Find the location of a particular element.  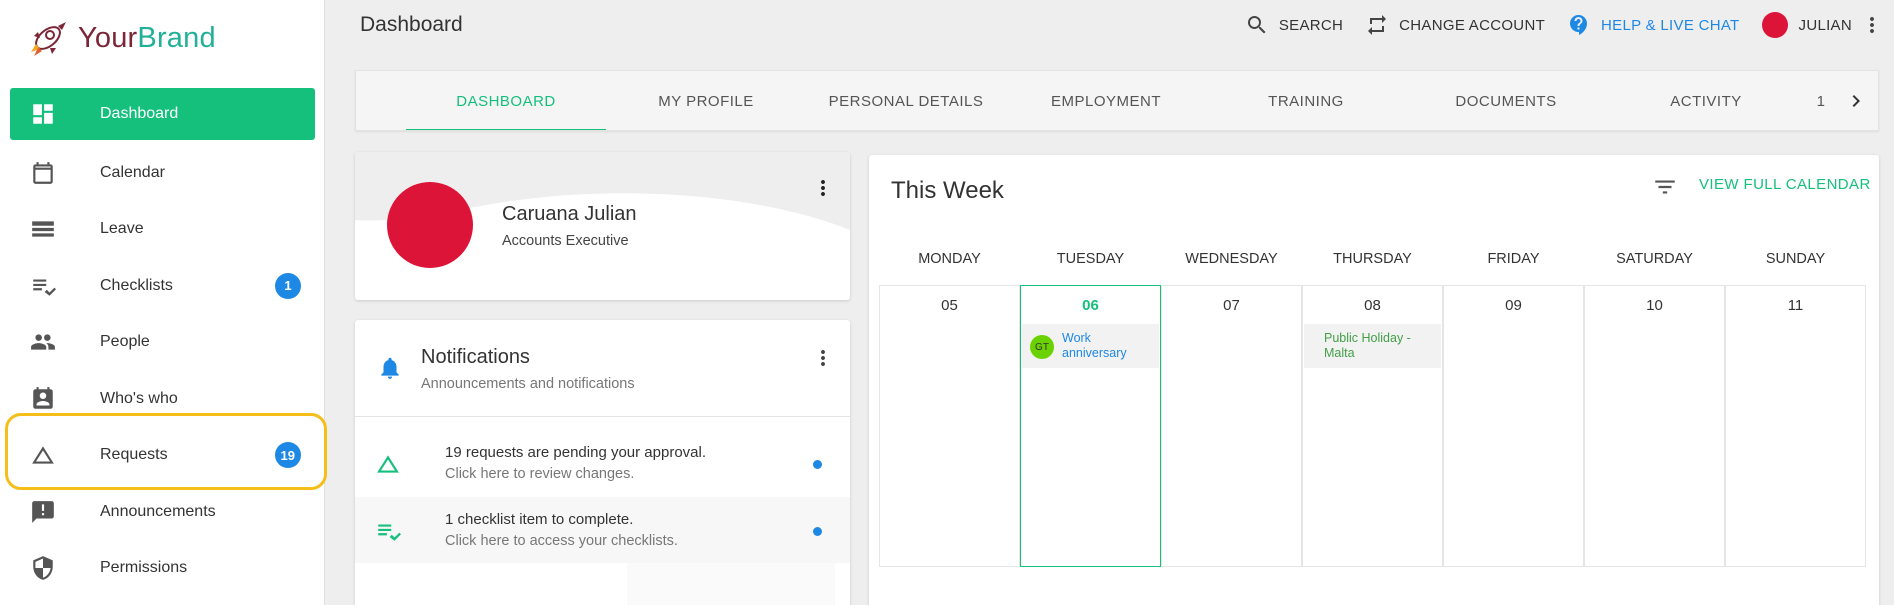

tab-activity: ACTIVITY is located at coordinates (1706, 100).